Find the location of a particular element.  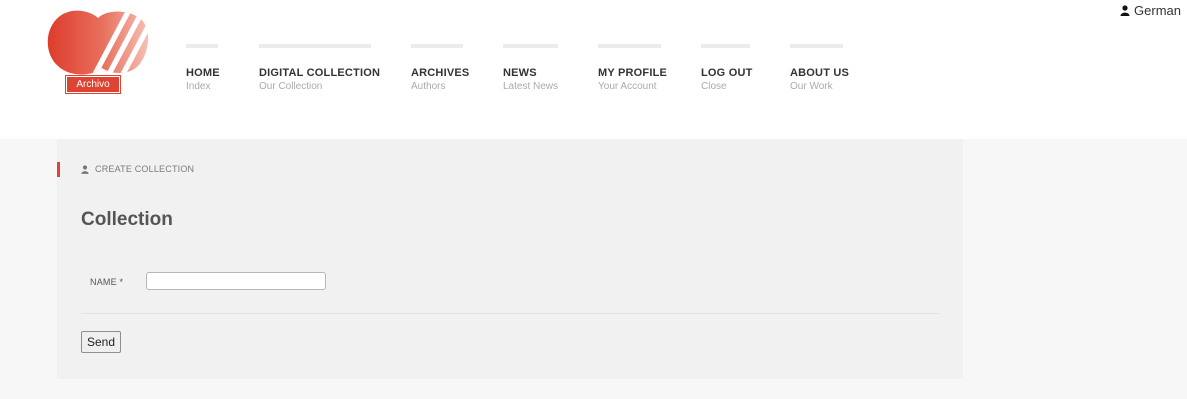

nav-item-digital-collection: DIGITAL COLLECTION Our Collection is located at coordinates (320, 69).